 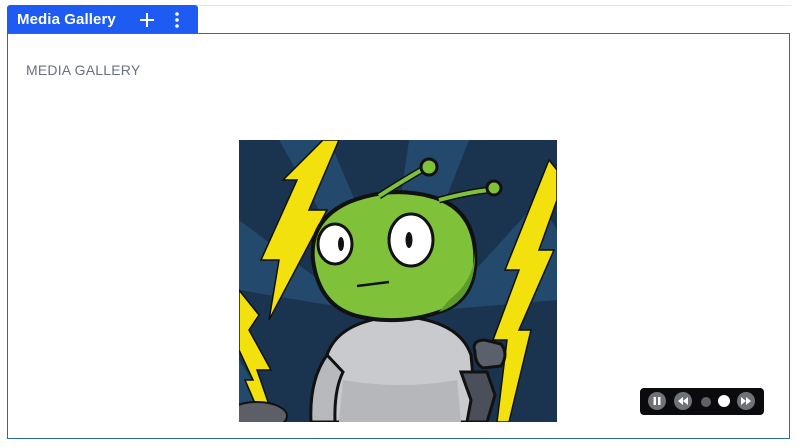 I want to click on add-button, so click(x=147, y=20).